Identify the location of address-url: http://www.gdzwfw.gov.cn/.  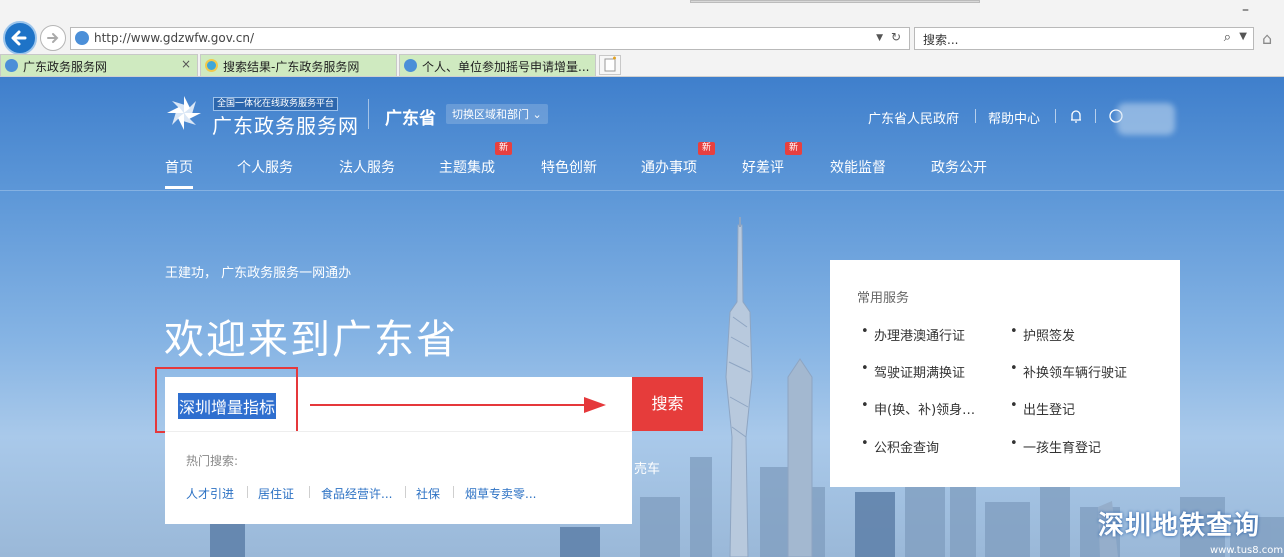
(174, 38).